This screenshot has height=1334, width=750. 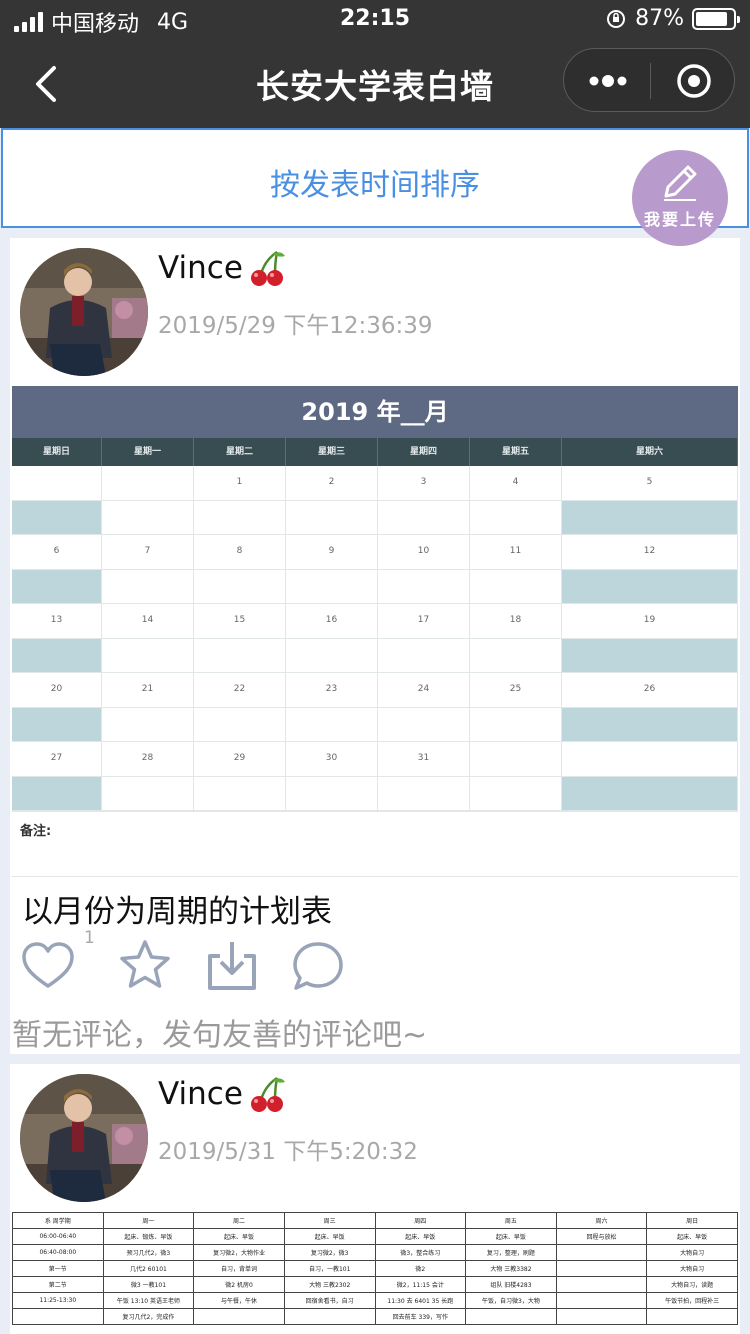 I want to click on pencil-icon, so click(x=680, y=183).